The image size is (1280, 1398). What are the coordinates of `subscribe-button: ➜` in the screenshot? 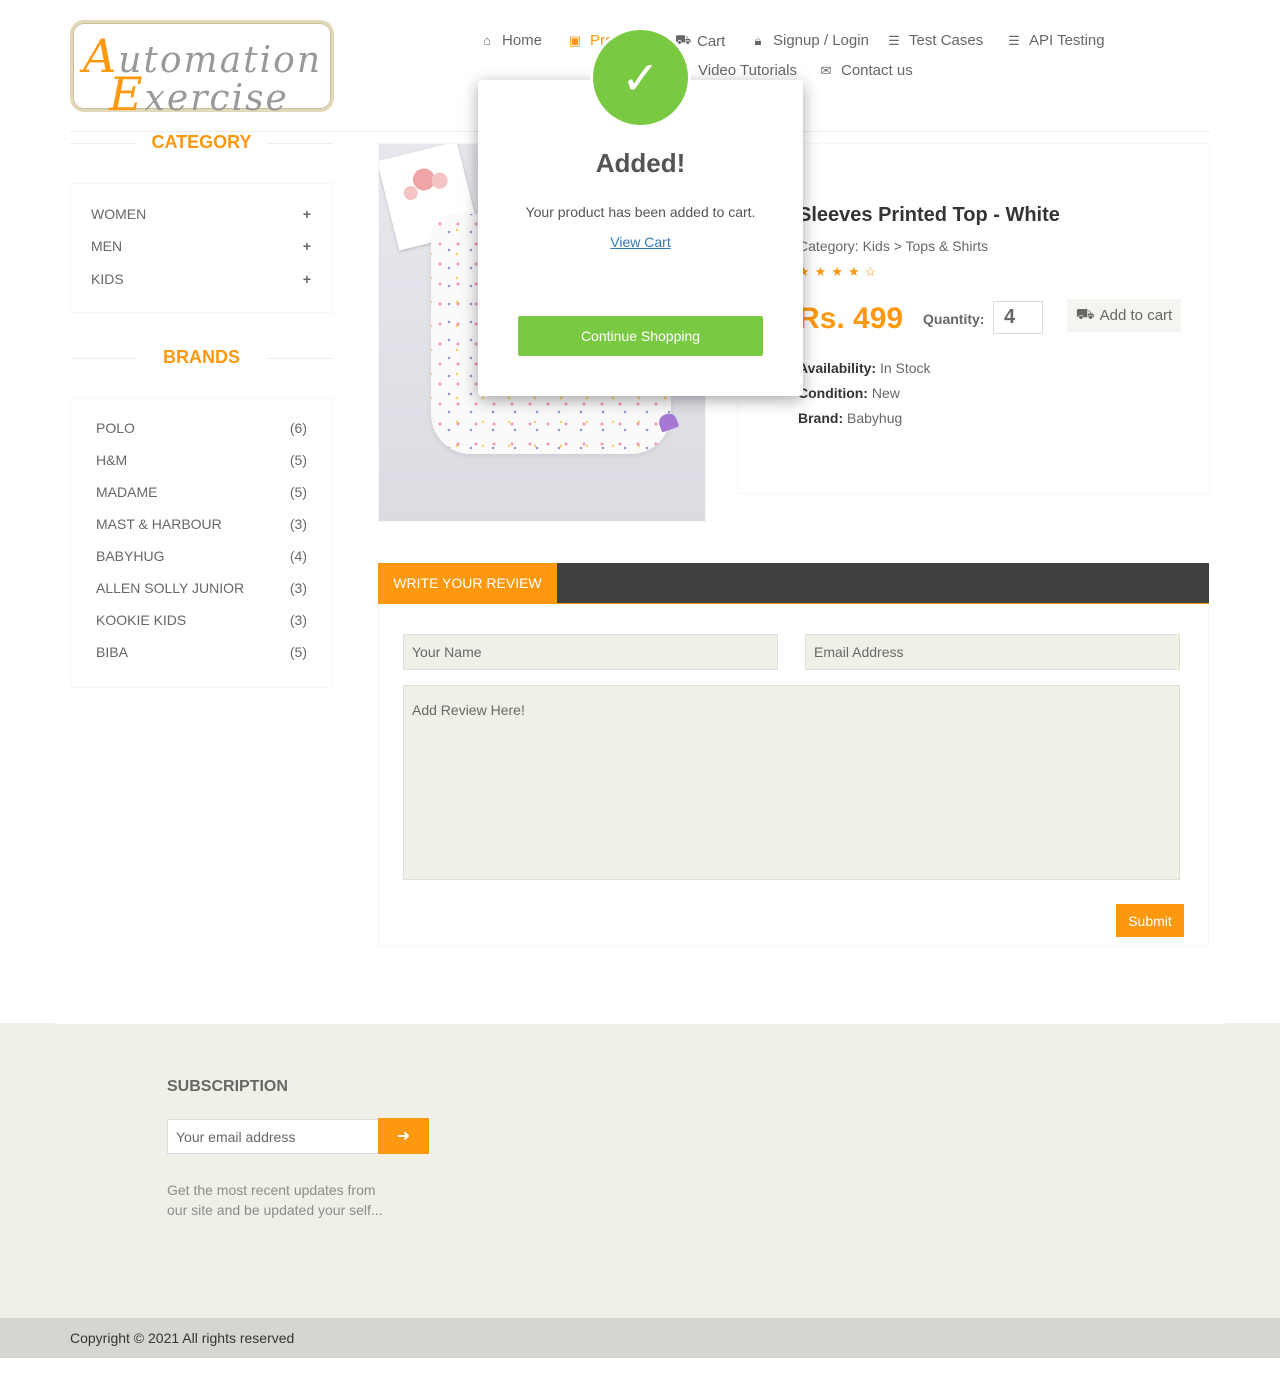 It's located at (403, 1136).